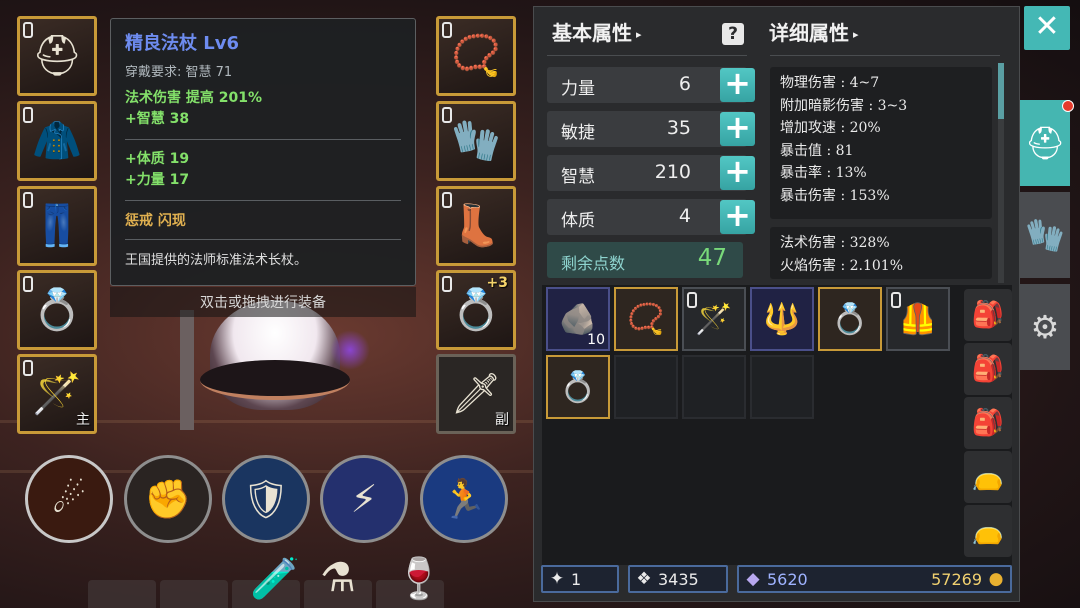  What do you see at coordinates (881, 253) in the screenshot?
I see `detail-stats-group: 法术伤害 : 328% 火焰伤害 : 2.101%` at bounding box center [881, 253].